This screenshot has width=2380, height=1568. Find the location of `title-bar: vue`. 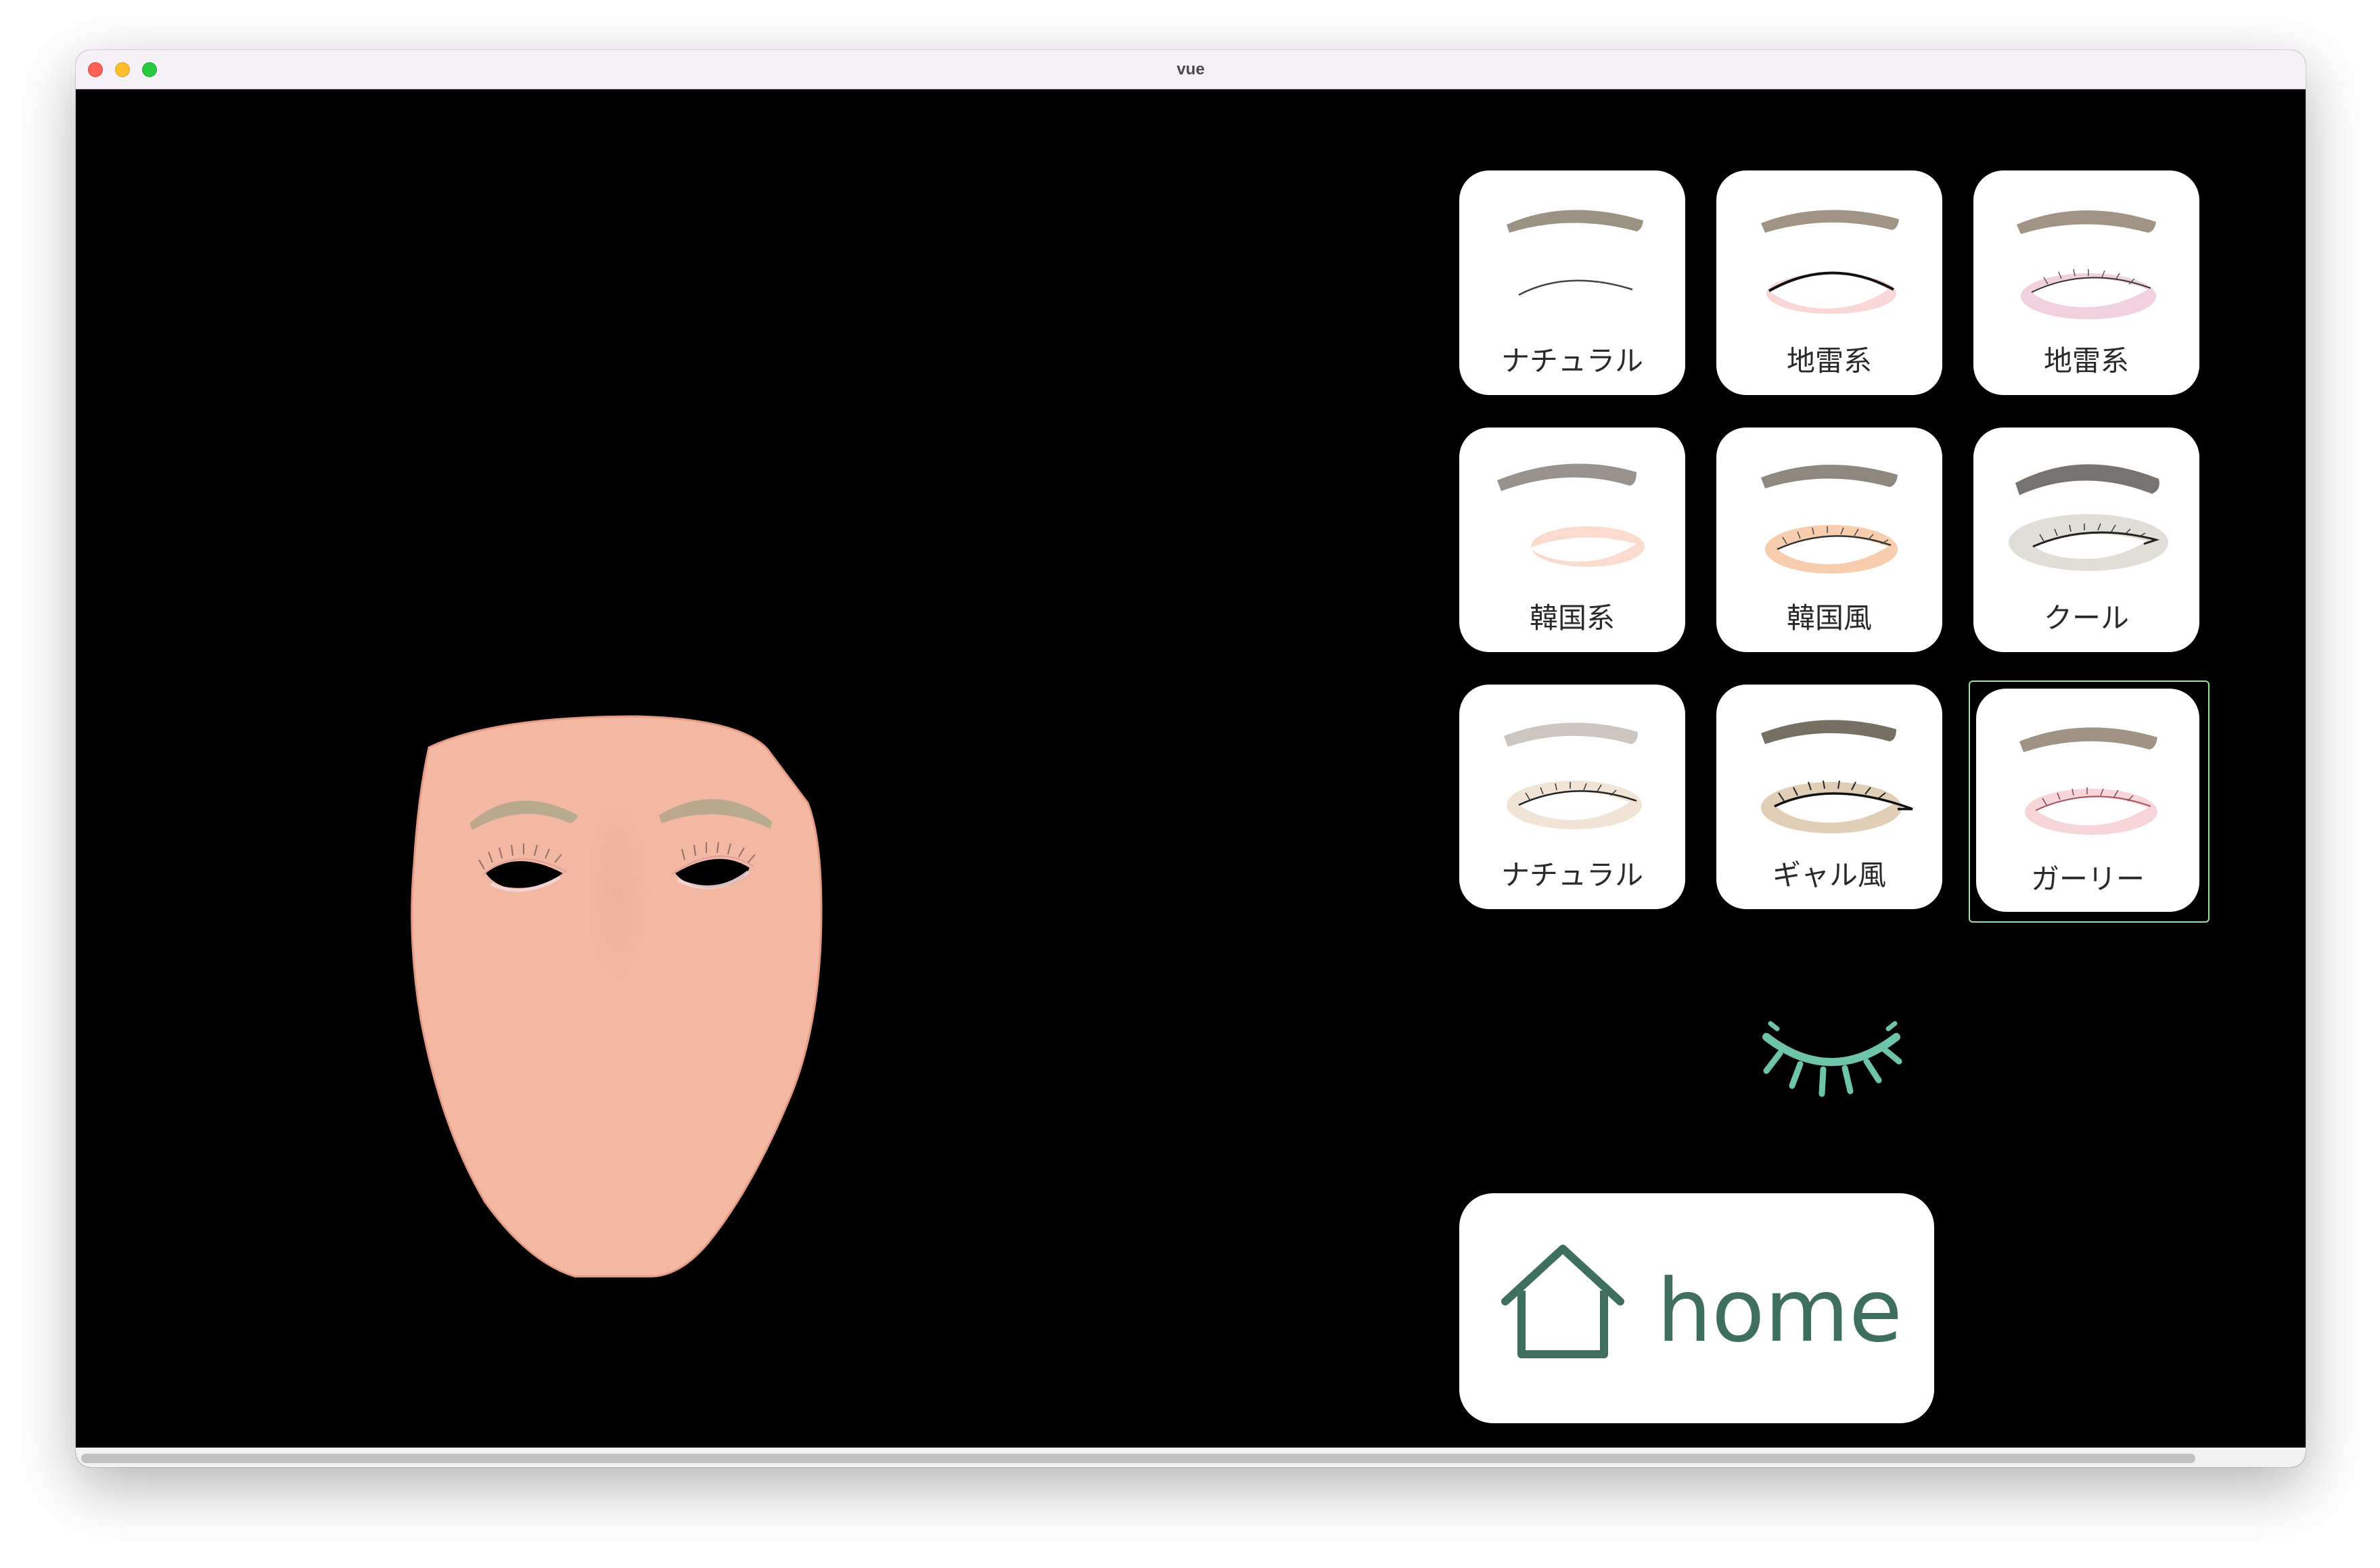

title-bar: vue is located at coordinates (1191, 70).